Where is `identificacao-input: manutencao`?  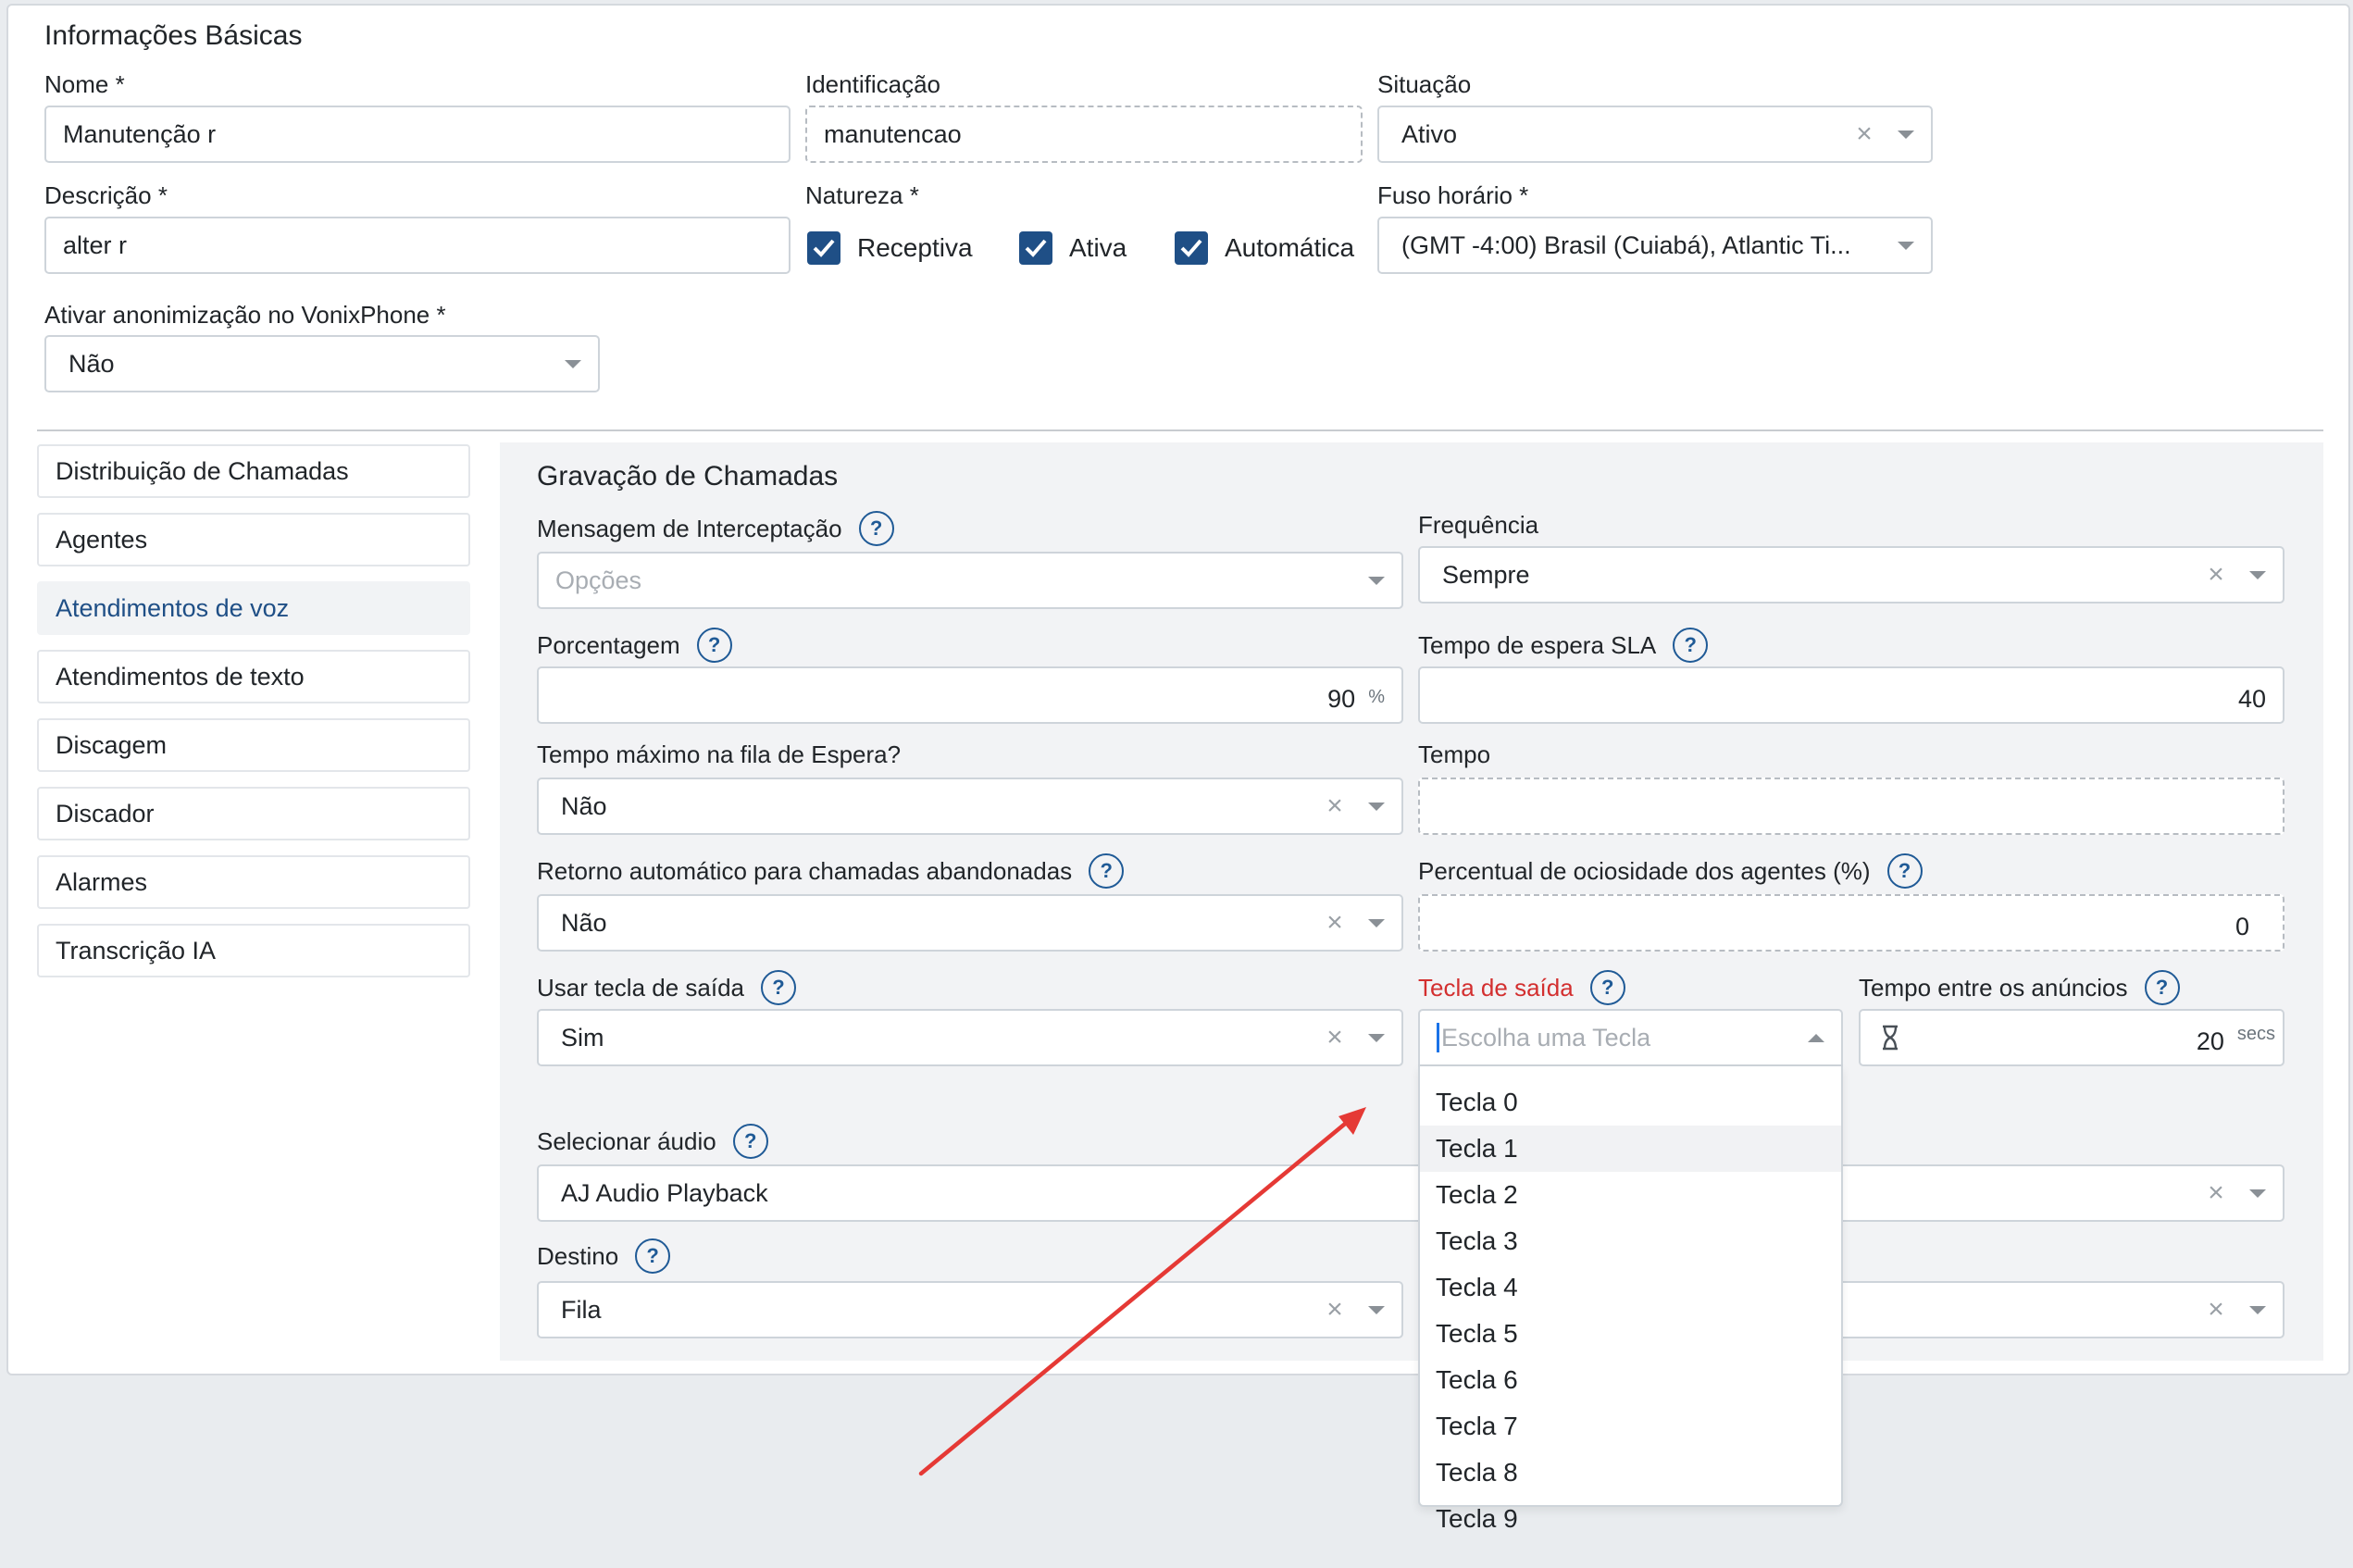 identificacao-input: manutencao is located at coordinates (1084, 134).